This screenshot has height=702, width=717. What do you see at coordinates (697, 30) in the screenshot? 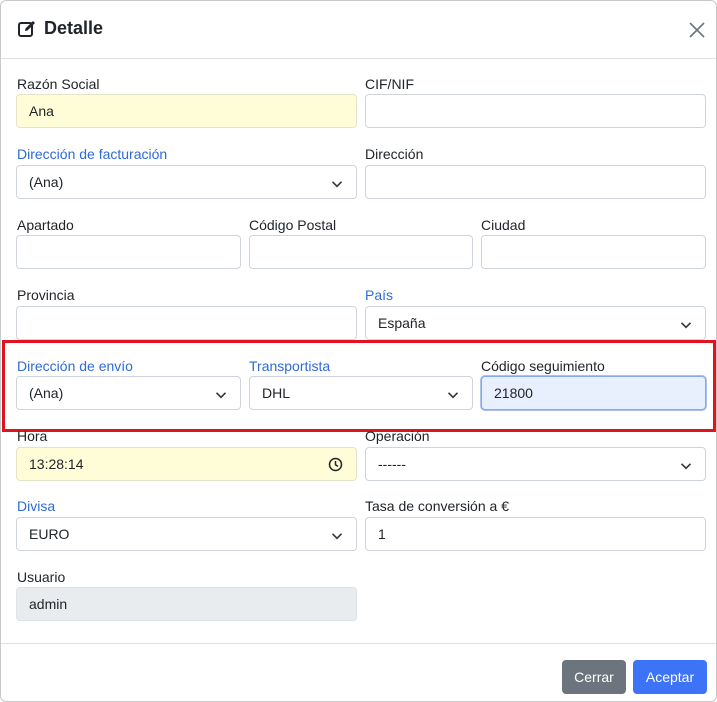
I see `close-icon` at bounding box center [697, 30].